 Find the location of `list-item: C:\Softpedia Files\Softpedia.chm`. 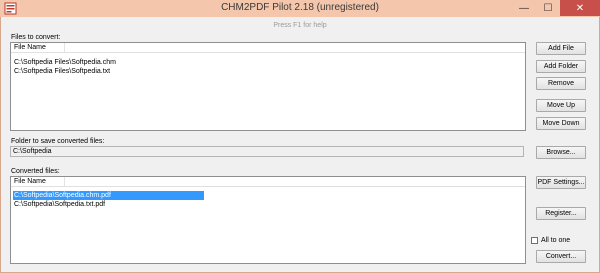

list-item: C:\Softpedia Files\Softpedia.chm is located at coordinates (64, 62).